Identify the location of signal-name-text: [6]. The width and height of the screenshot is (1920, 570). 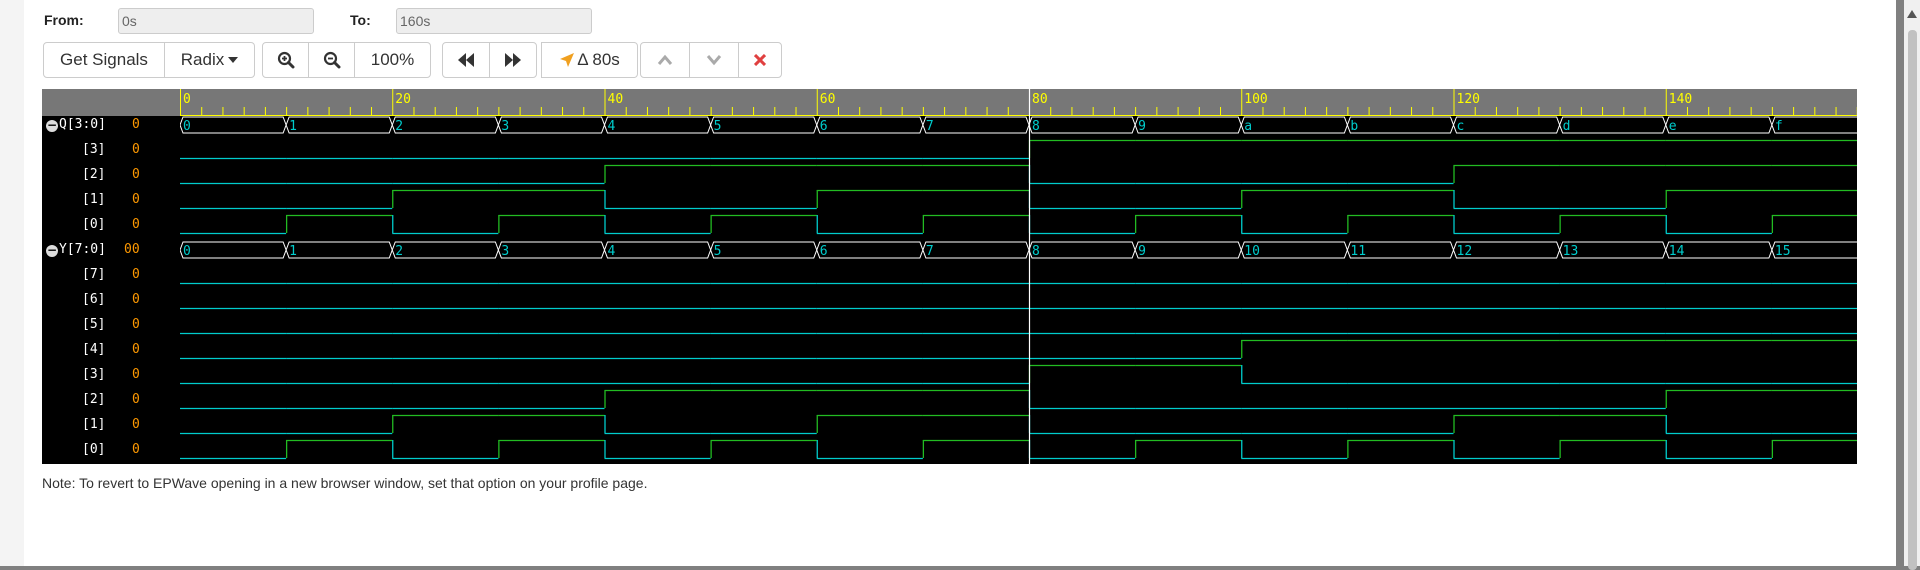
(94, 299).